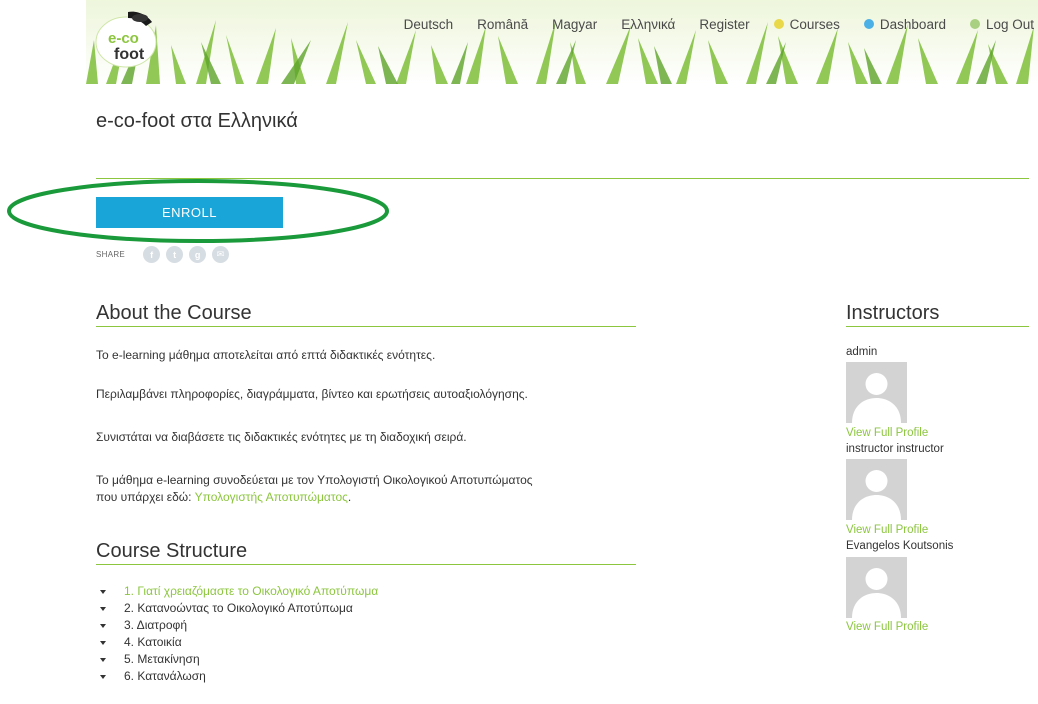 This screenshot has height=704, width=1038. What do you see at coordinates (152, 254) in the screenshot?
I see `facebook-icon: f` at bounding box center [152, 254].